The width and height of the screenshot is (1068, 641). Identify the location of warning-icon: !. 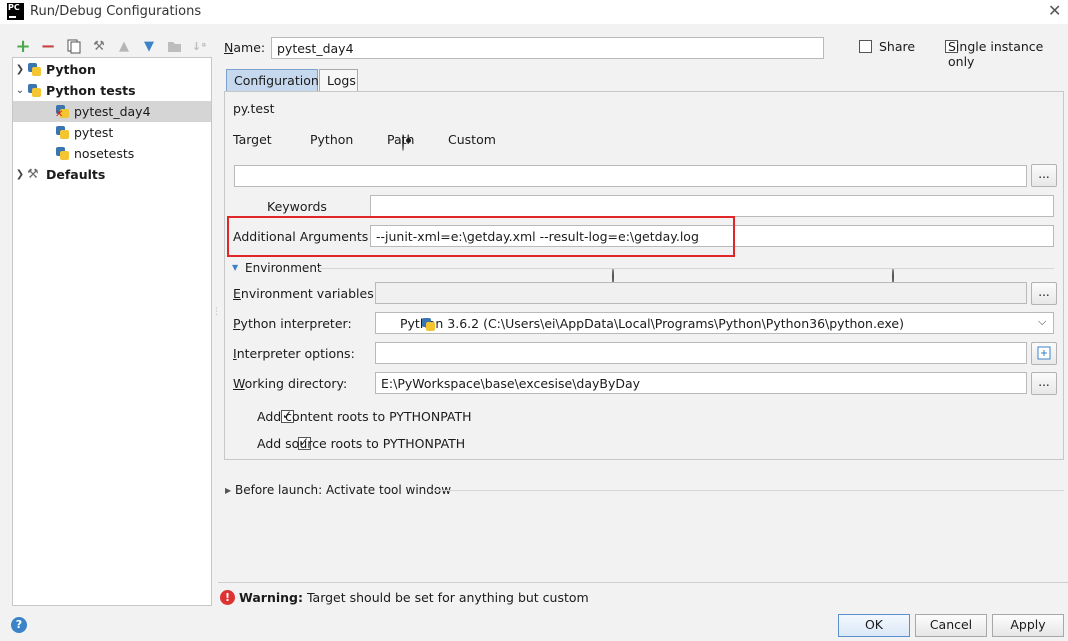
(227, 597).